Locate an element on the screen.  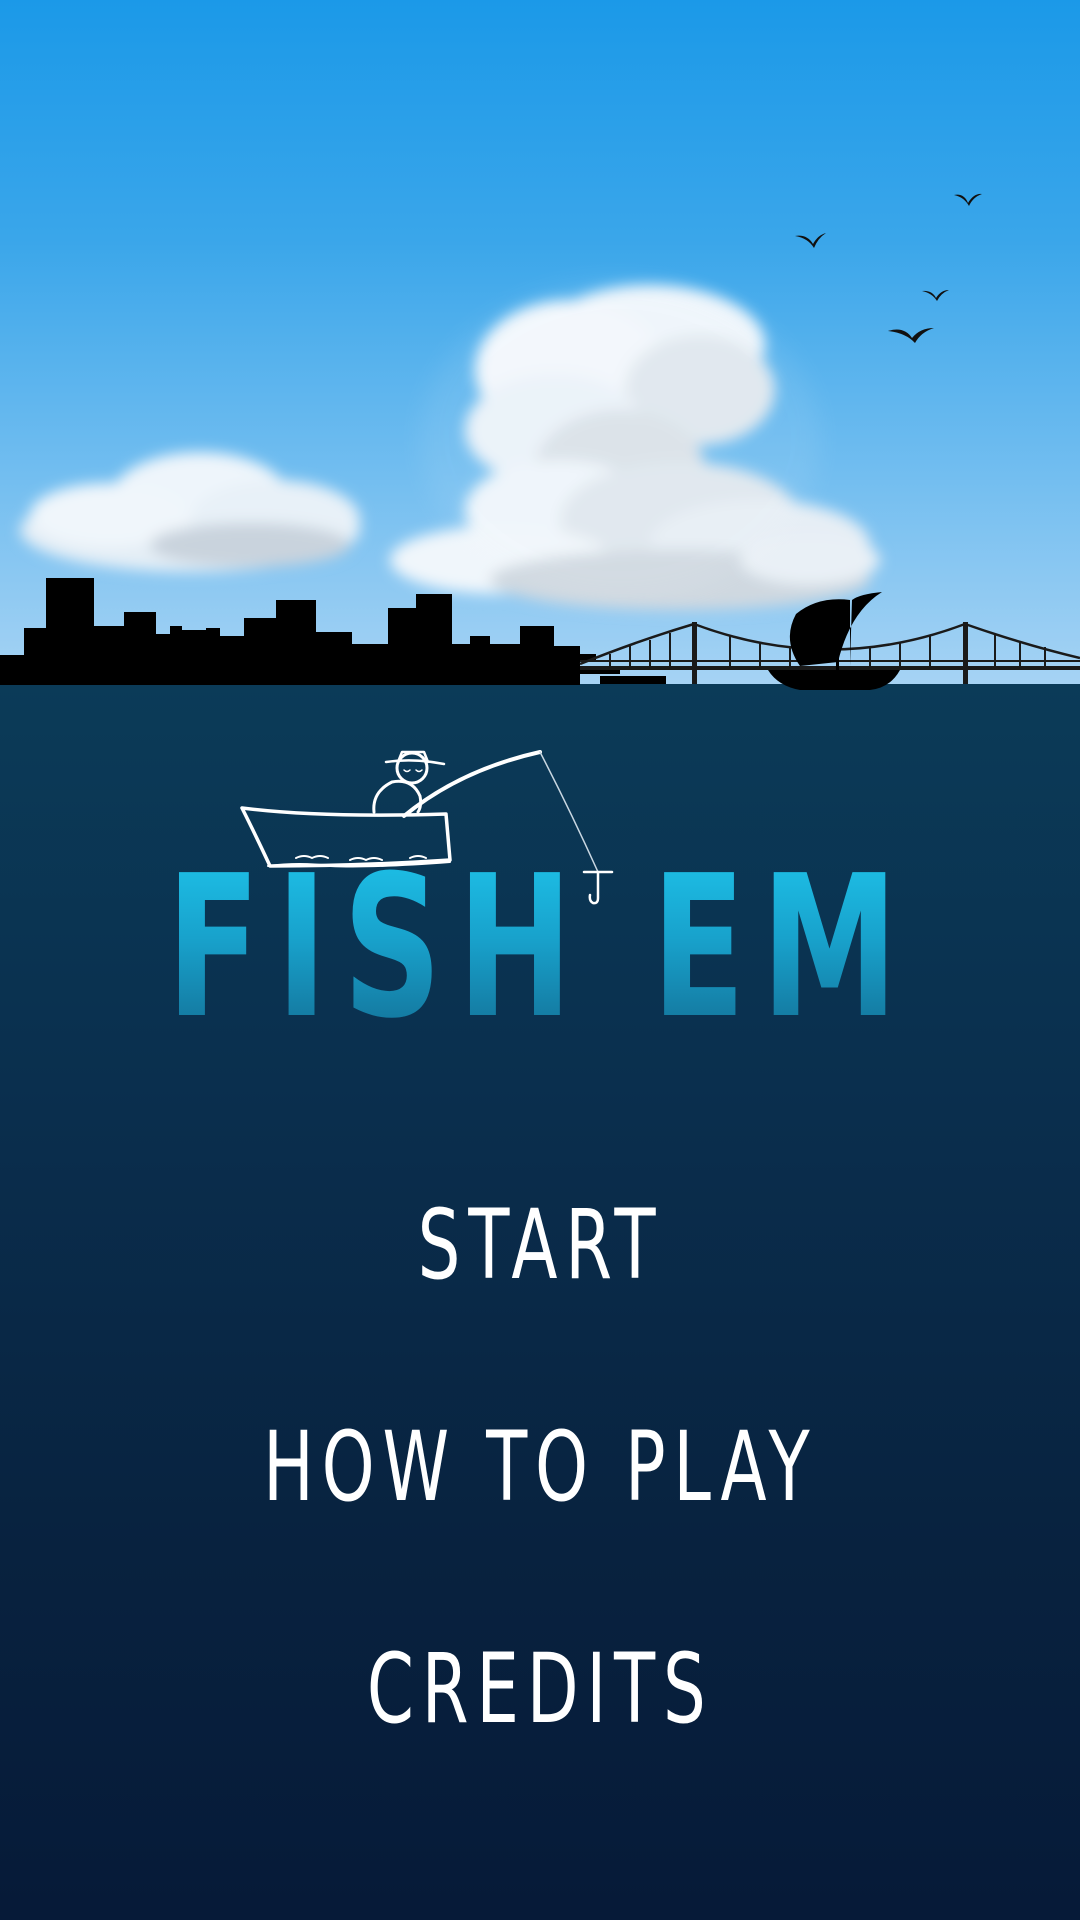
start-button-label: START is located at coordinates (540, 1245).